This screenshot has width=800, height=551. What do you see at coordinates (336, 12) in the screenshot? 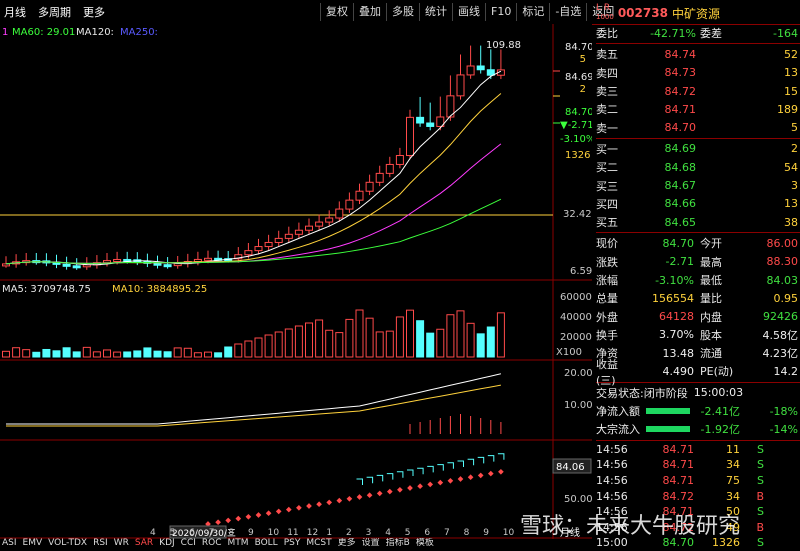
I see `restore-rights-button: 复权` at bounding box center [336, 12].